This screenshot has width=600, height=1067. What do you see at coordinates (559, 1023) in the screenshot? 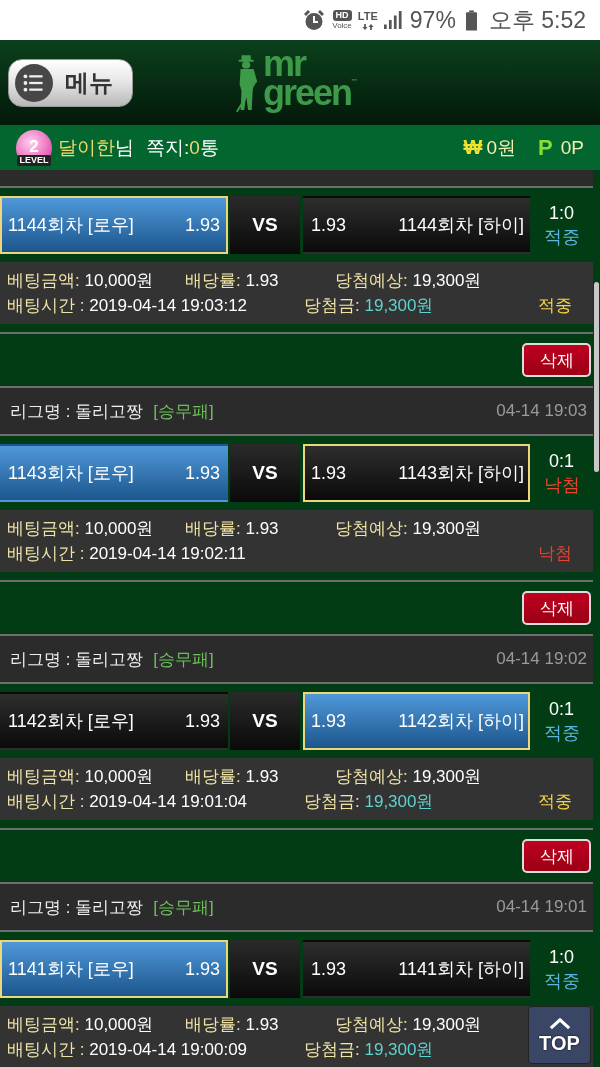
I see `chevron-up-icon` at bounding box center [559, 1023].